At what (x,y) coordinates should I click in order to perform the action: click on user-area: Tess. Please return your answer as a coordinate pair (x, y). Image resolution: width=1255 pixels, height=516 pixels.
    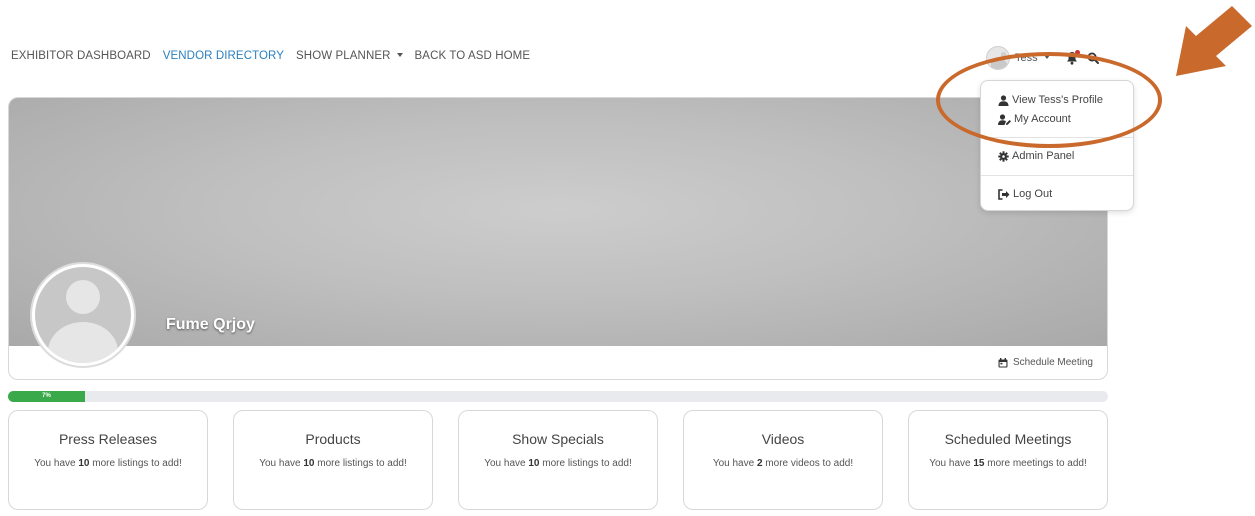
    Looking at the image, I should click on (1042, 58).